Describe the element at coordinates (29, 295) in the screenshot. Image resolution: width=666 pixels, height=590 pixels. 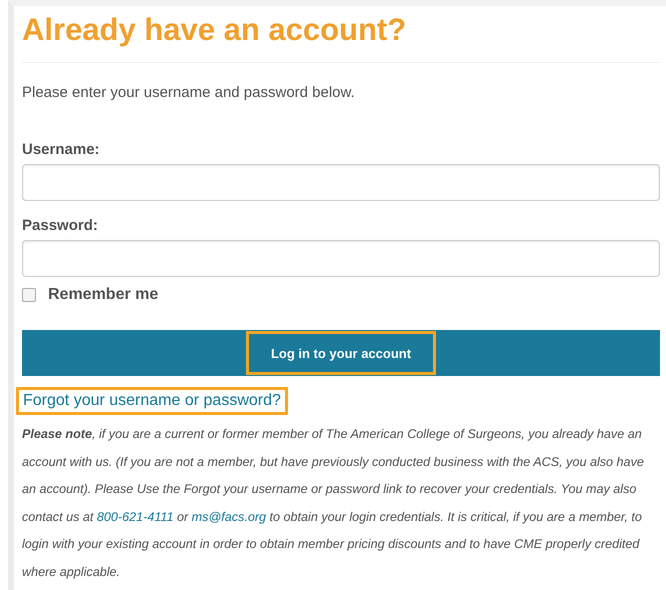
I see `checkbox` at that location.